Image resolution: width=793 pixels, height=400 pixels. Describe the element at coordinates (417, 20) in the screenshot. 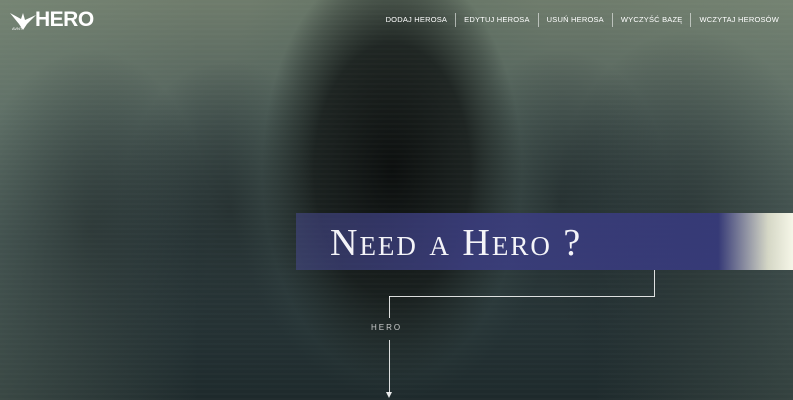

I see `nav-add-hero: DODAJ HEROSA` at that location.